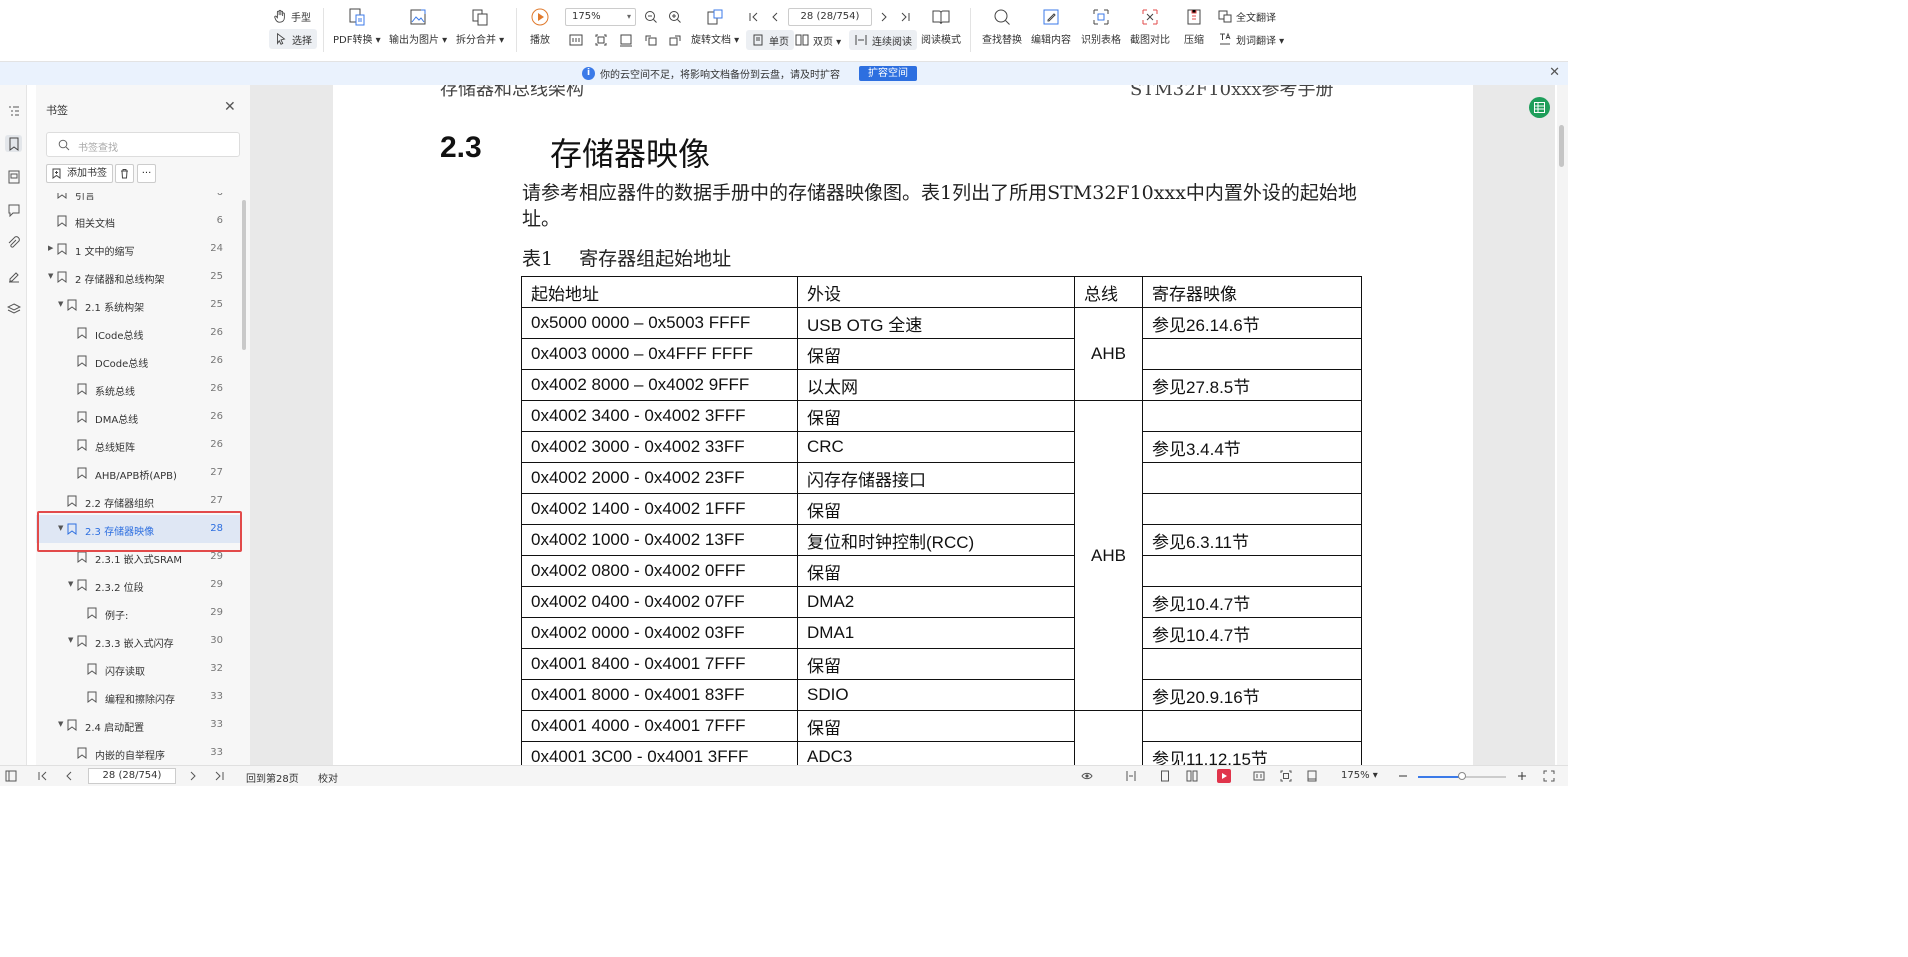 The width and height of the screenshot is (1908, 957). What do you see at coordinates (784, 775) in the screenshot?
I see `status-bar: 28 (28/754) 回到第28页 校对 175% ▾` at bounding box center [784, 775].